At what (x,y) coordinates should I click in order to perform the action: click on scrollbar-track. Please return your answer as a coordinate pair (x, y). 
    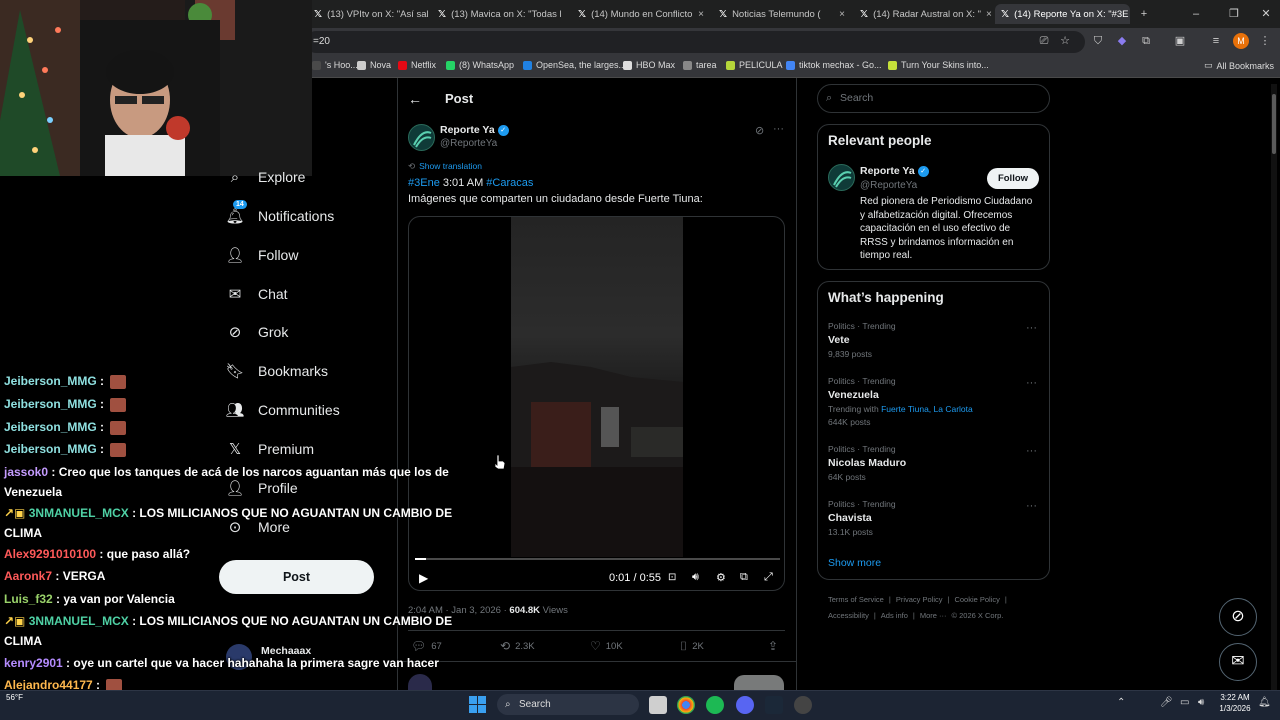
    Looking at the image, I should click on (1274, 387).